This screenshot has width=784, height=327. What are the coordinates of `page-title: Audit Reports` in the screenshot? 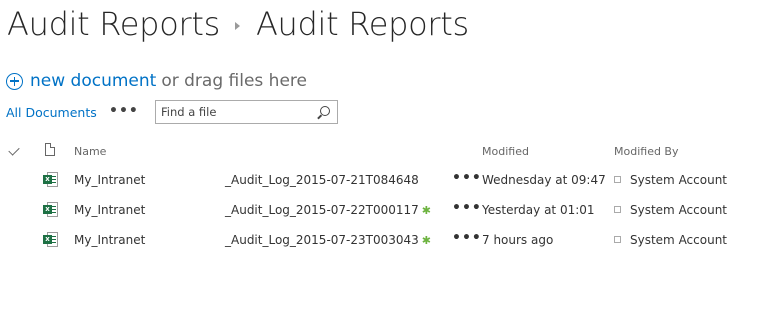 It's located at (362, 24).